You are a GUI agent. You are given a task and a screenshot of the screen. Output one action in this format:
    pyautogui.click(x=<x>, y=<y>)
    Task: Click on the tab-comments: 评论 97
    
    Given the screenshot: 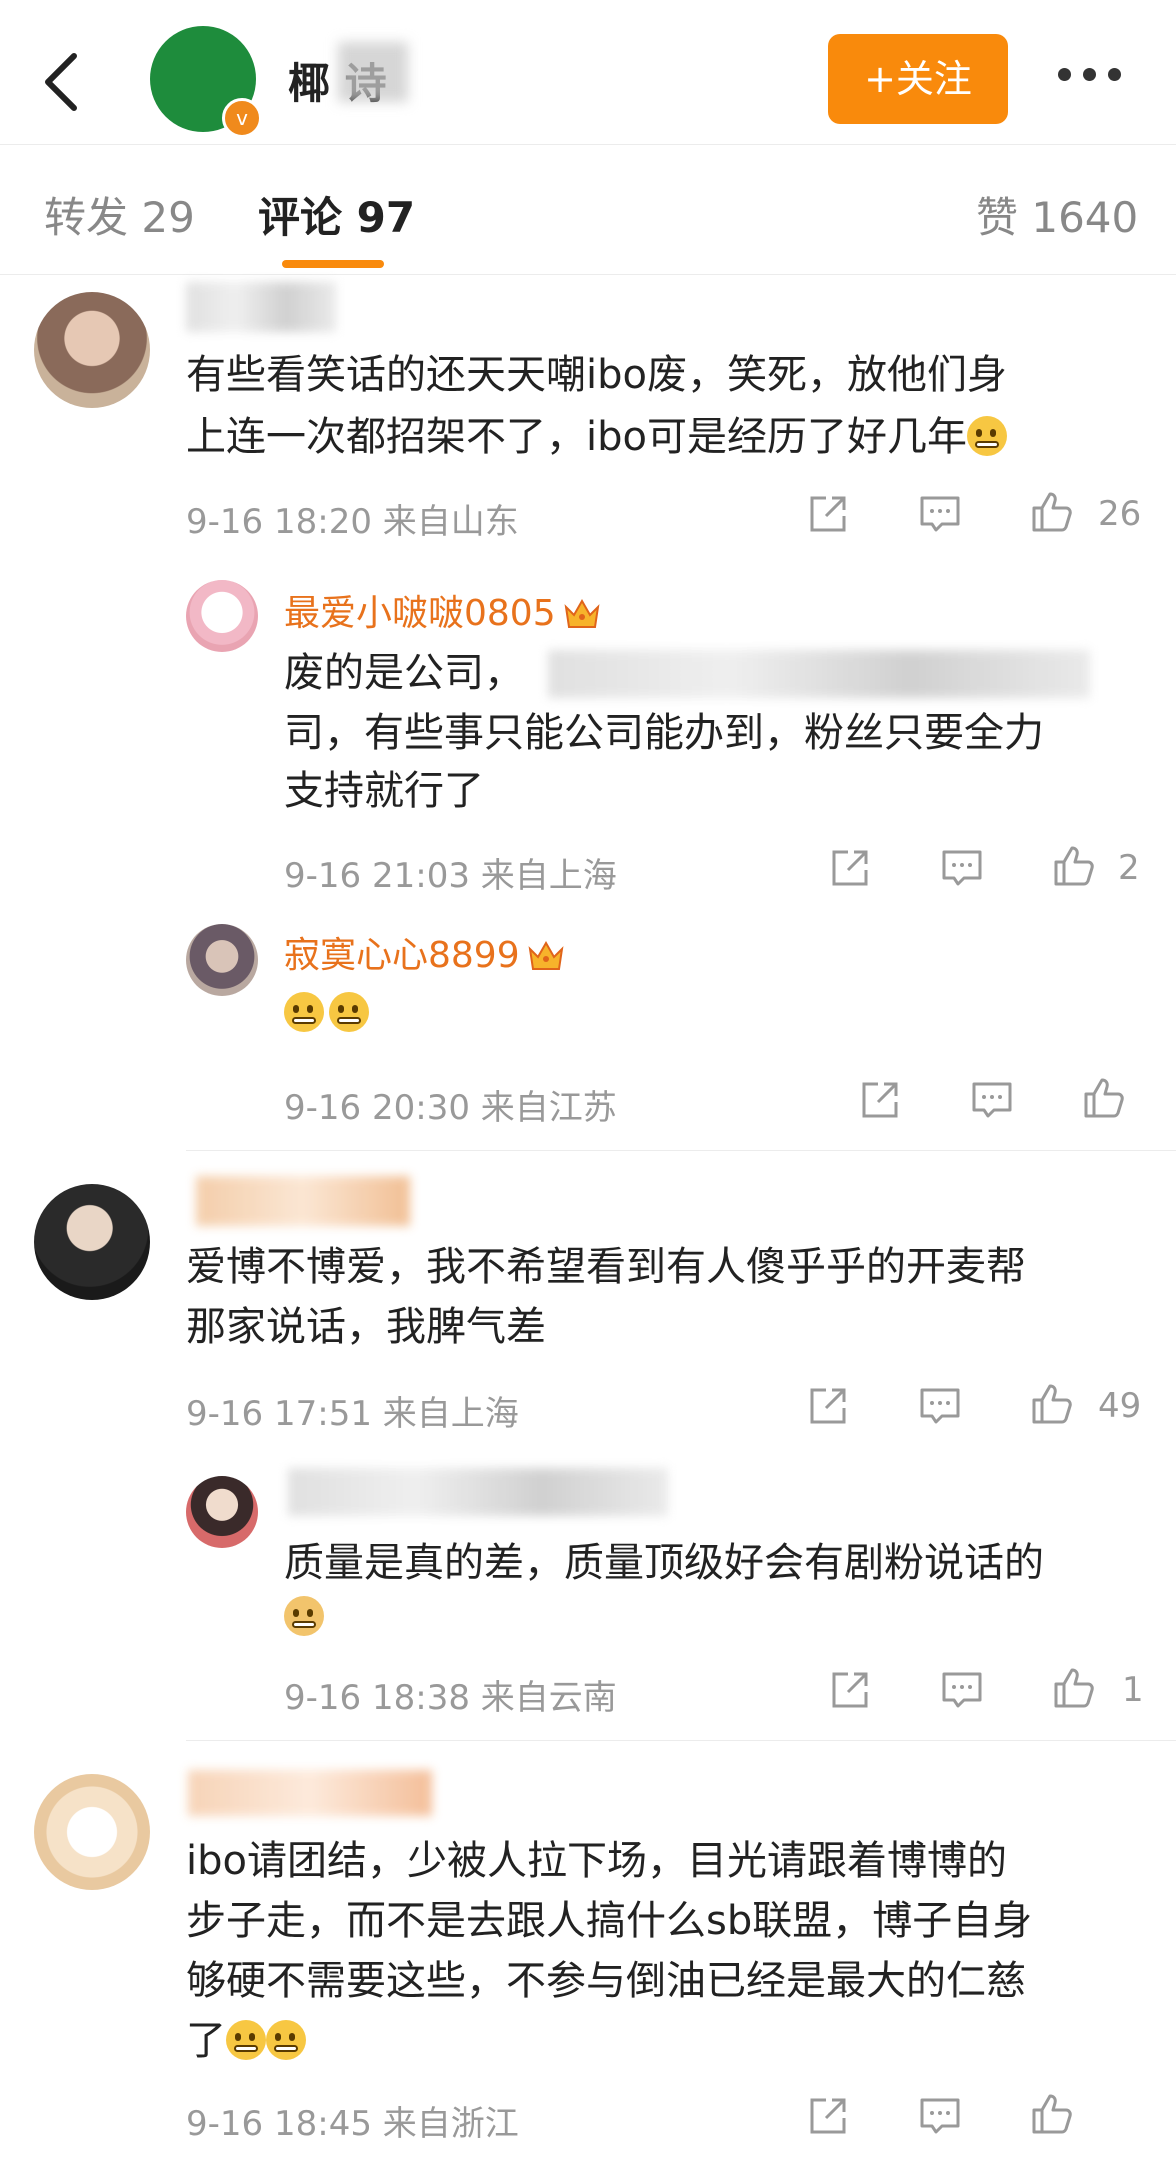 What is the action you would take?
    pyautogui.click(x=336, y=214)
    